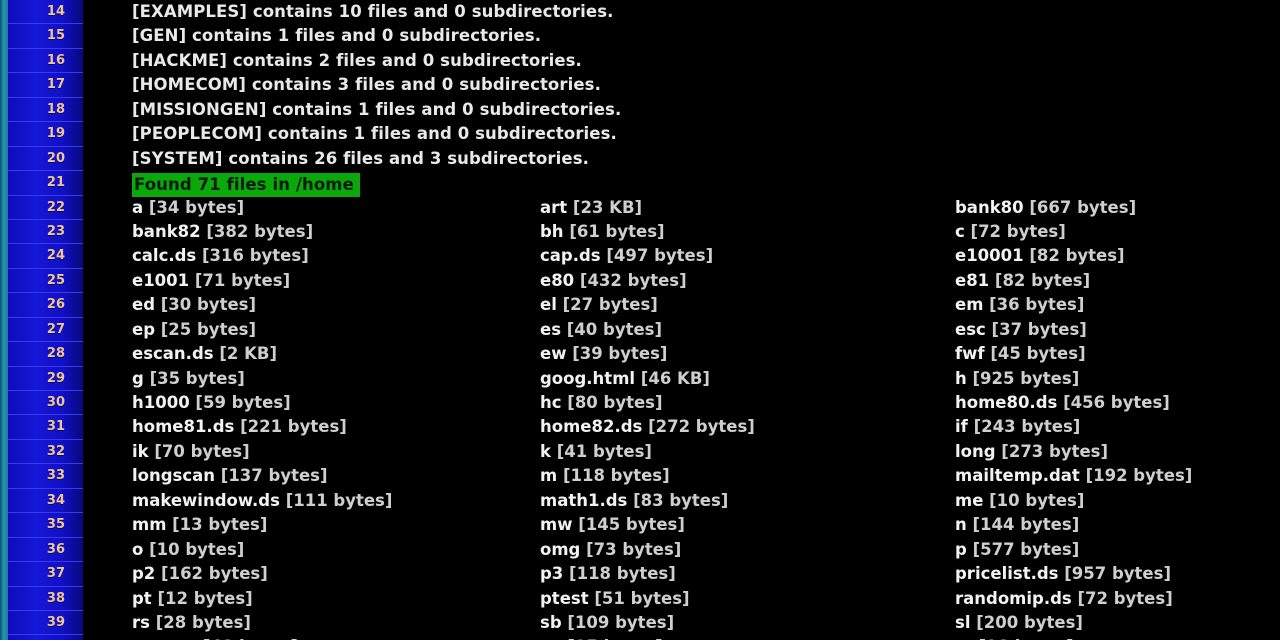 The height and width of the screenshot is (640, 1280). I want to click on line-number-19: 19, so click(45, 134).